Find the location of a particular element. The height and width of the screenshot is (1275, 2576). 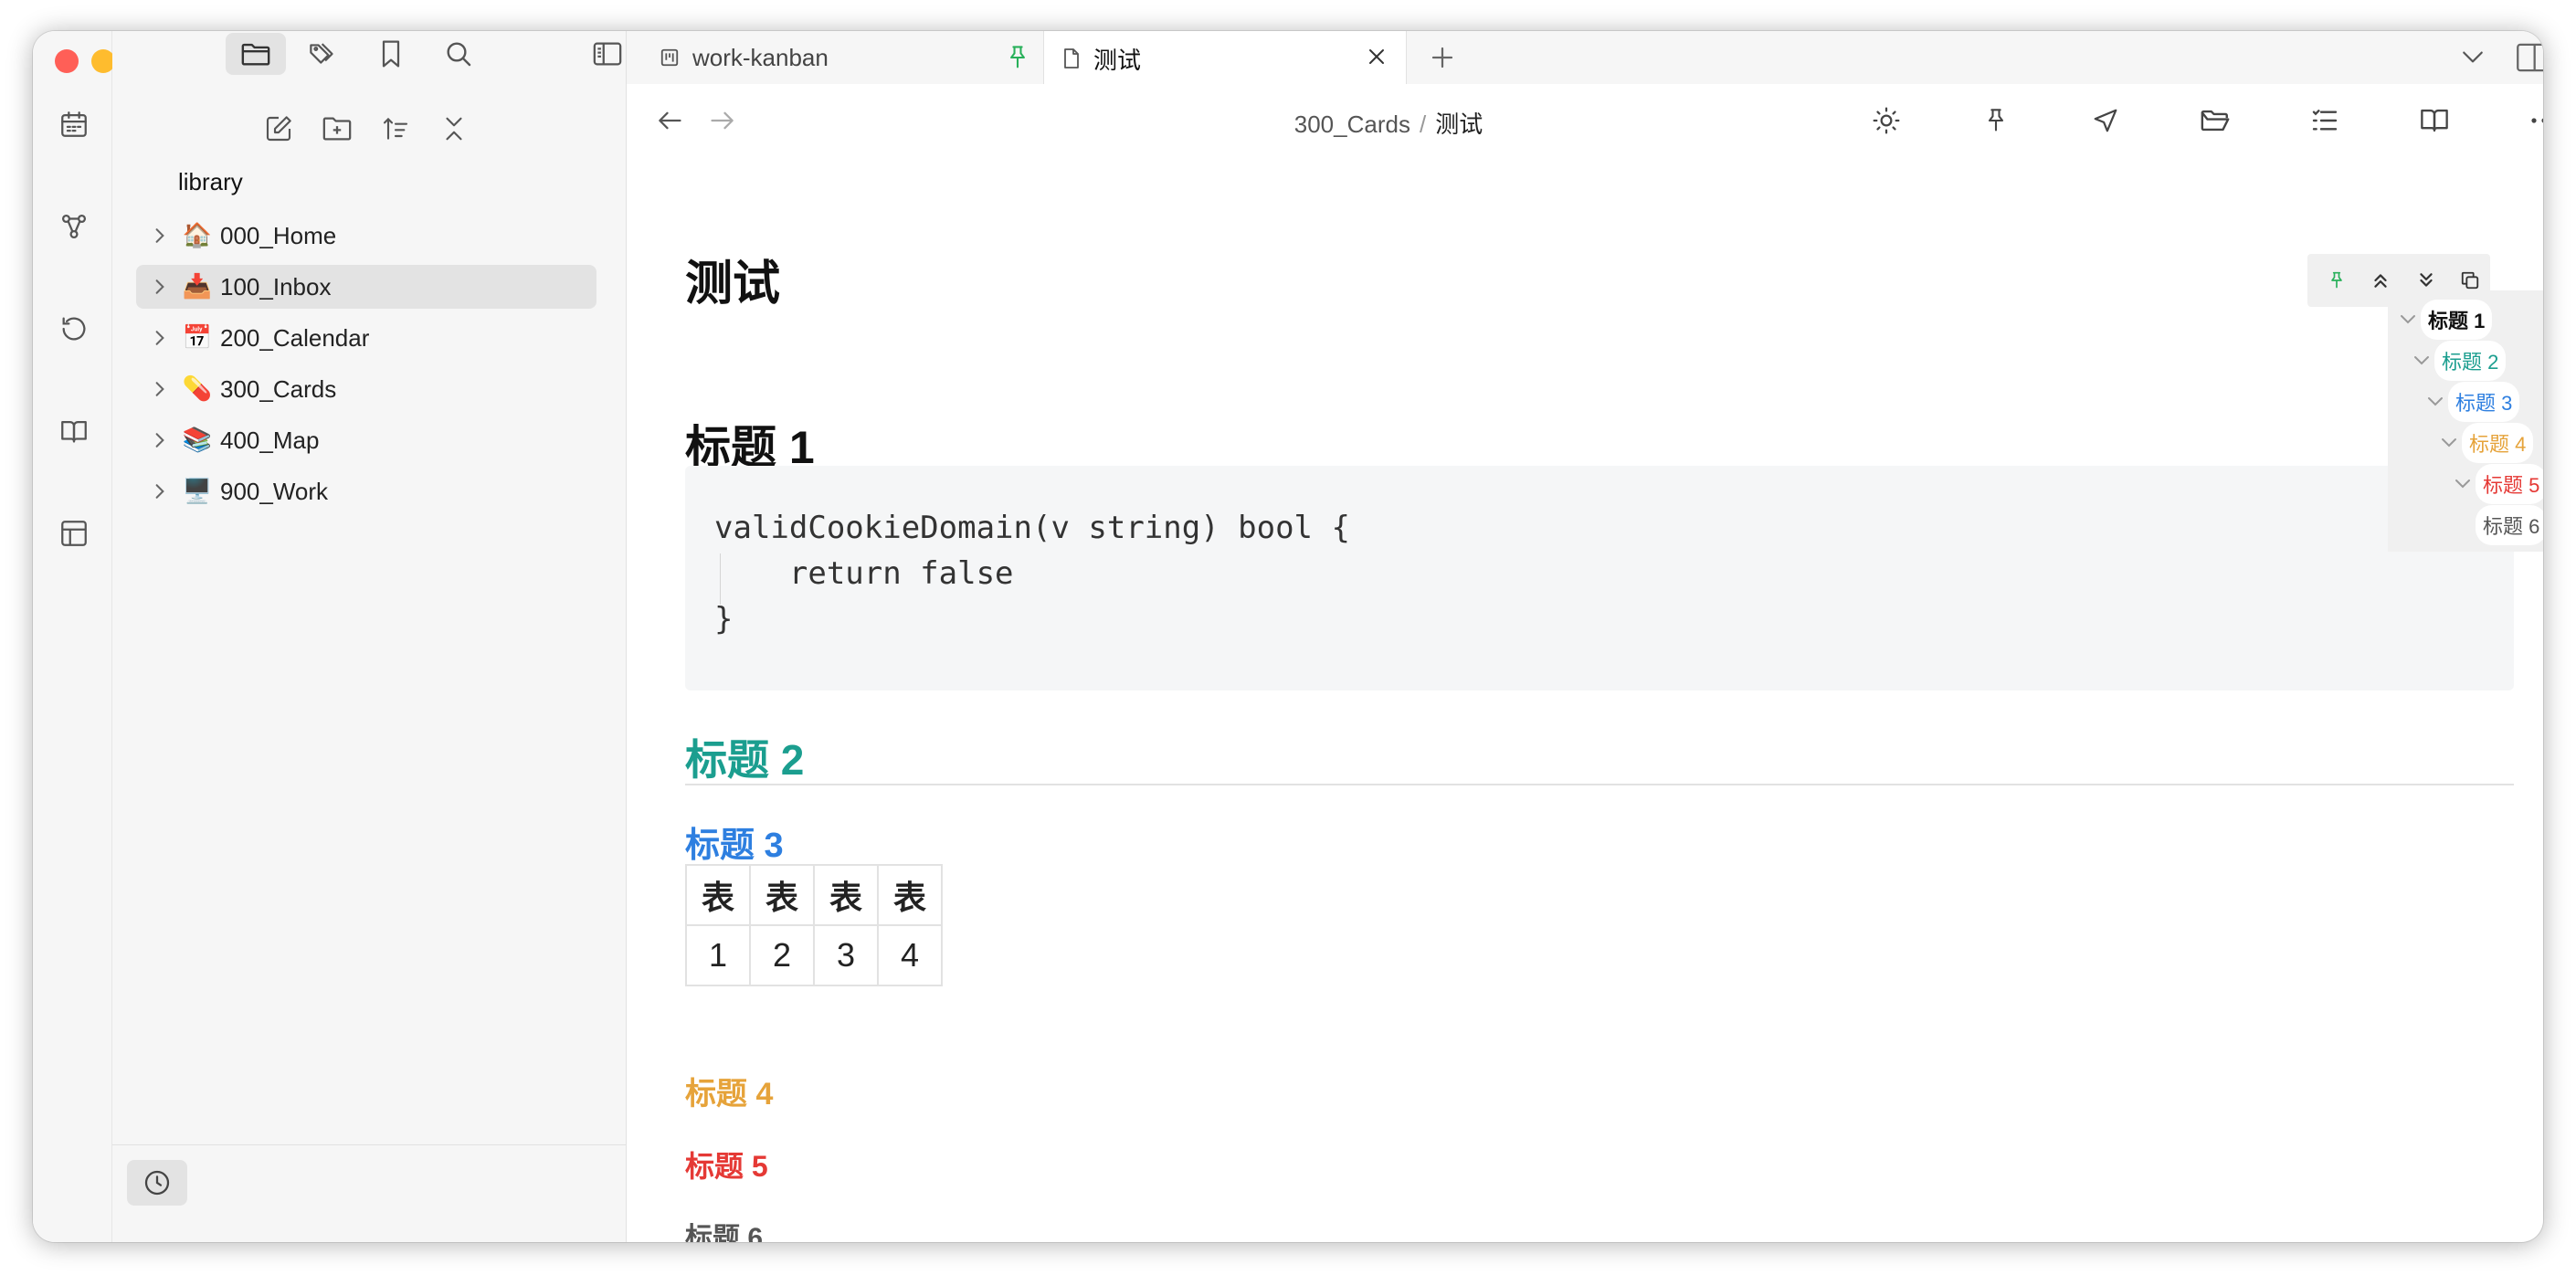

template-icon is located at coordinates (74, 533).